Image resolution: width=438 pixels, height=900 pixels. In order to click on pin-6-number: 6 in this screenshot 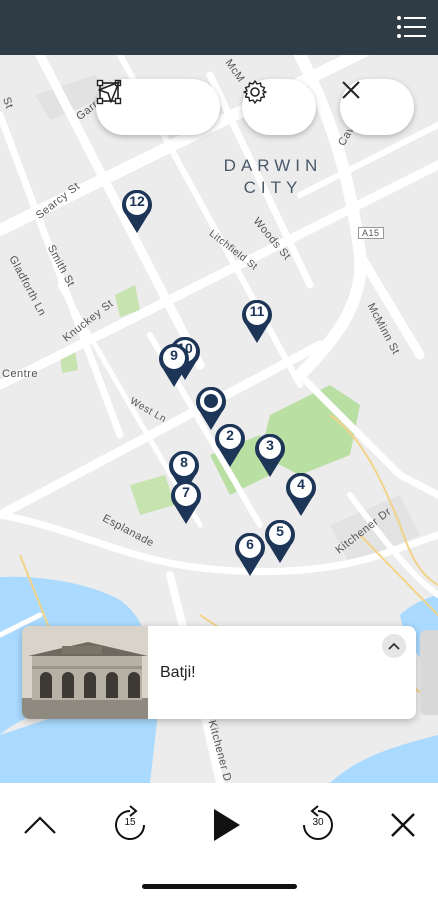, I will do `click(250, 544)`.